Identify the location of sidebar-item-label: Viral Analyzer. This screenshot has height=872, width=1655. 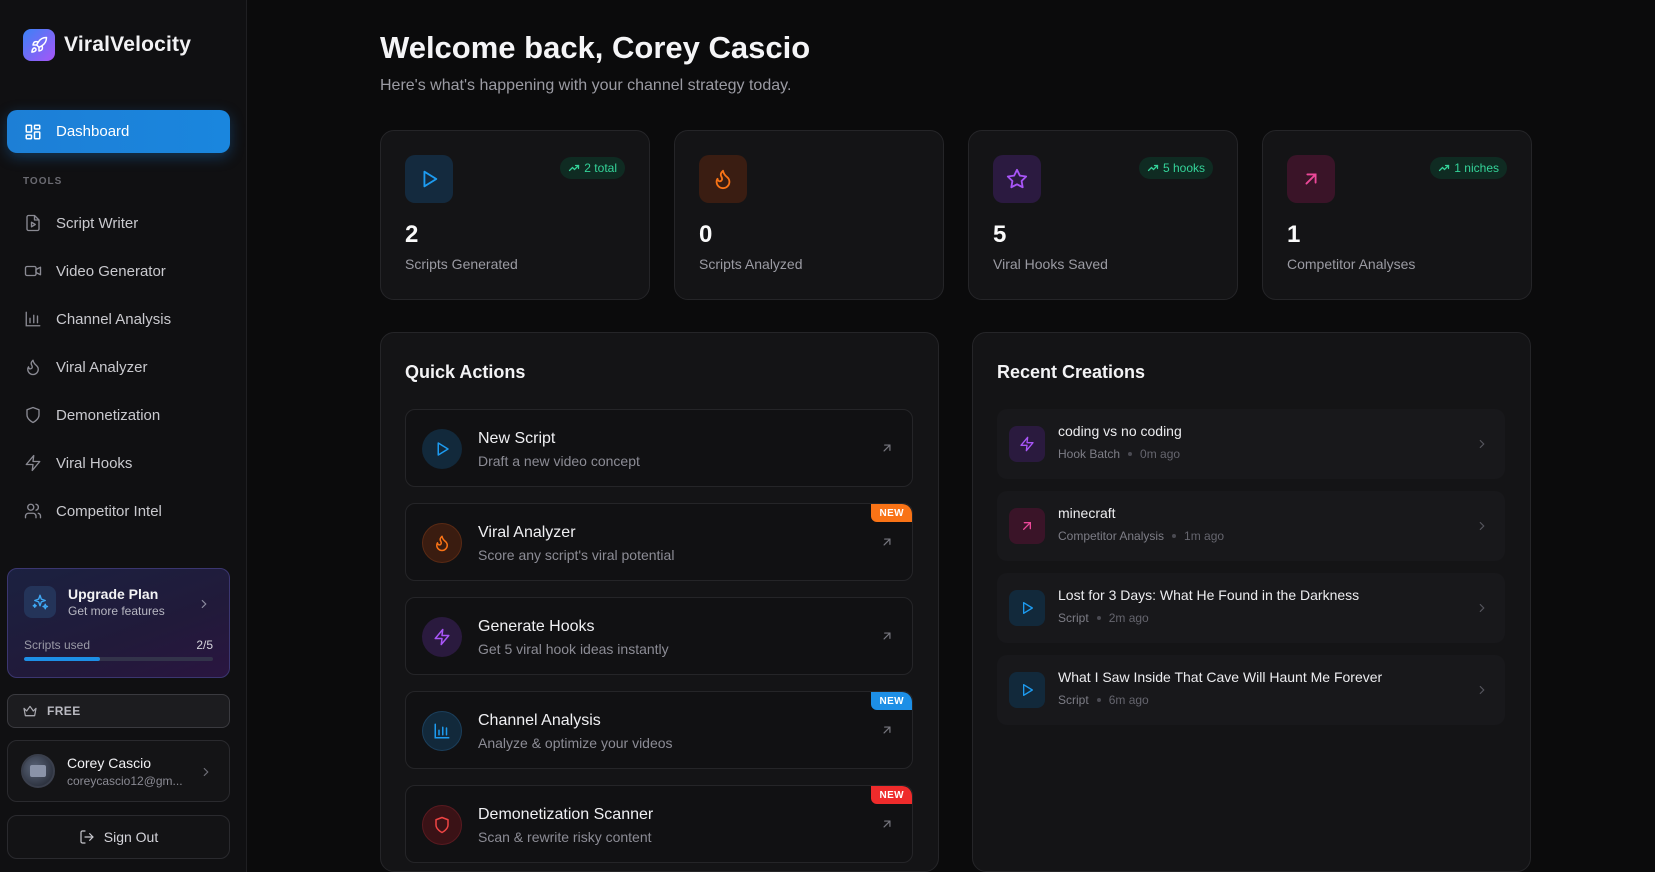
(102, 367).